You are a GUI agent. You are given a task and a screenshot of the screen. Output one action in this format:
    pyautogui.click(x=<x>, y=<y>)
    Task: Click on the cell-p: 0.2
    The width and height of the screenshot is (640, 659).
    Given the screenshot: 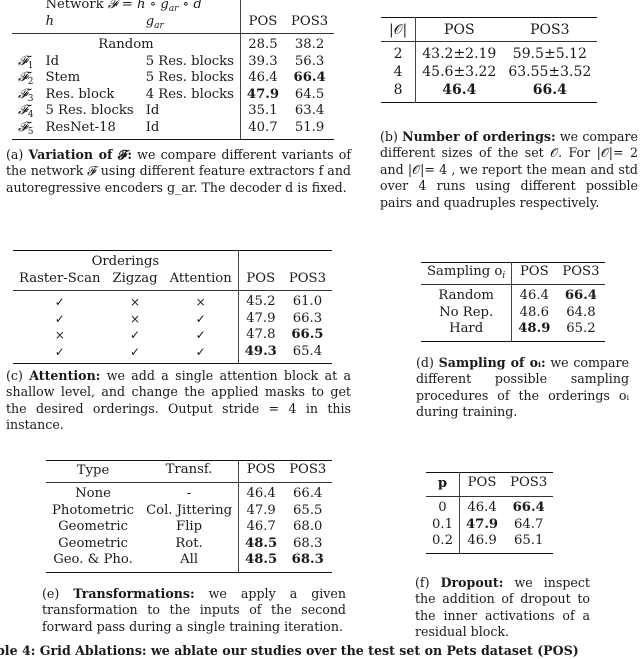 What is the action you would take?
    pyautogui.click(x=443, y=543)
    